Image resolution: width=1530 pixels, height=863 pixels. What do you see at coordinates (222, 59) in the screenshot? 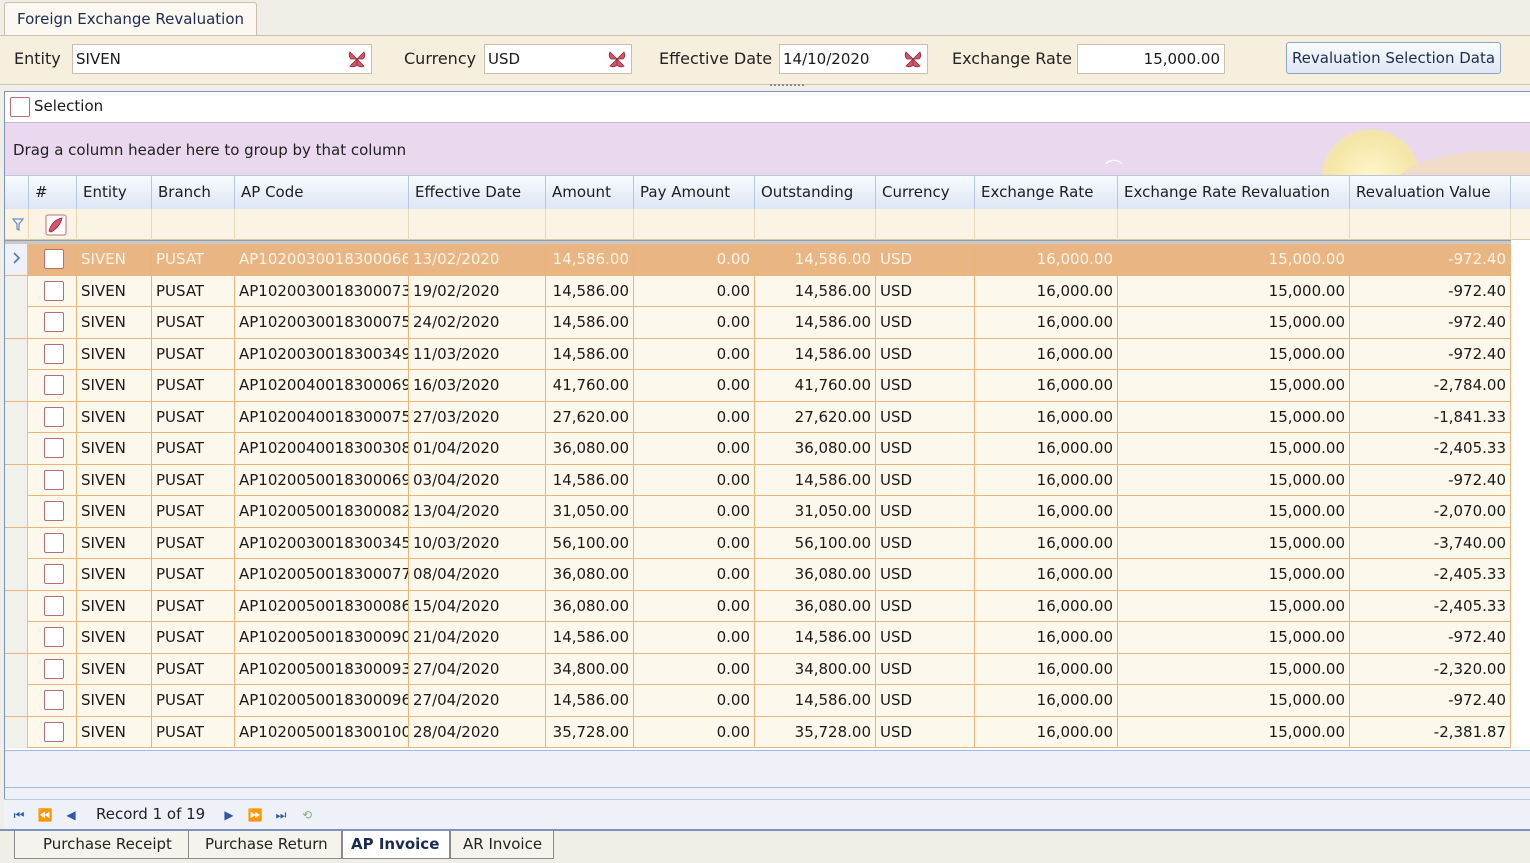
I see `entity-field: SIVEN` at bounding box center [222, 59].